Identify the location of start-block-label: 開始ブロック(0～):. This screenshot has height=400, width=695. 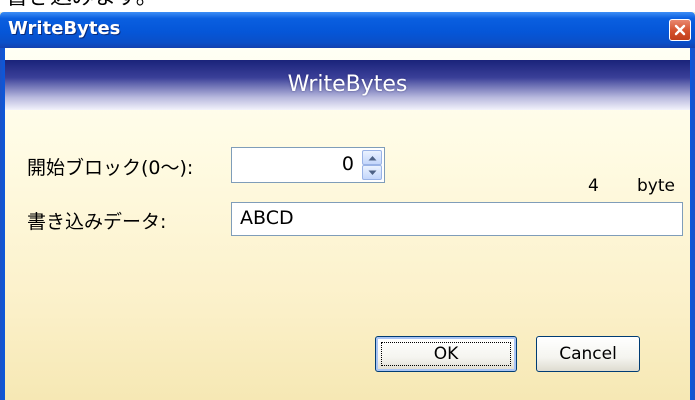
(110, 168).